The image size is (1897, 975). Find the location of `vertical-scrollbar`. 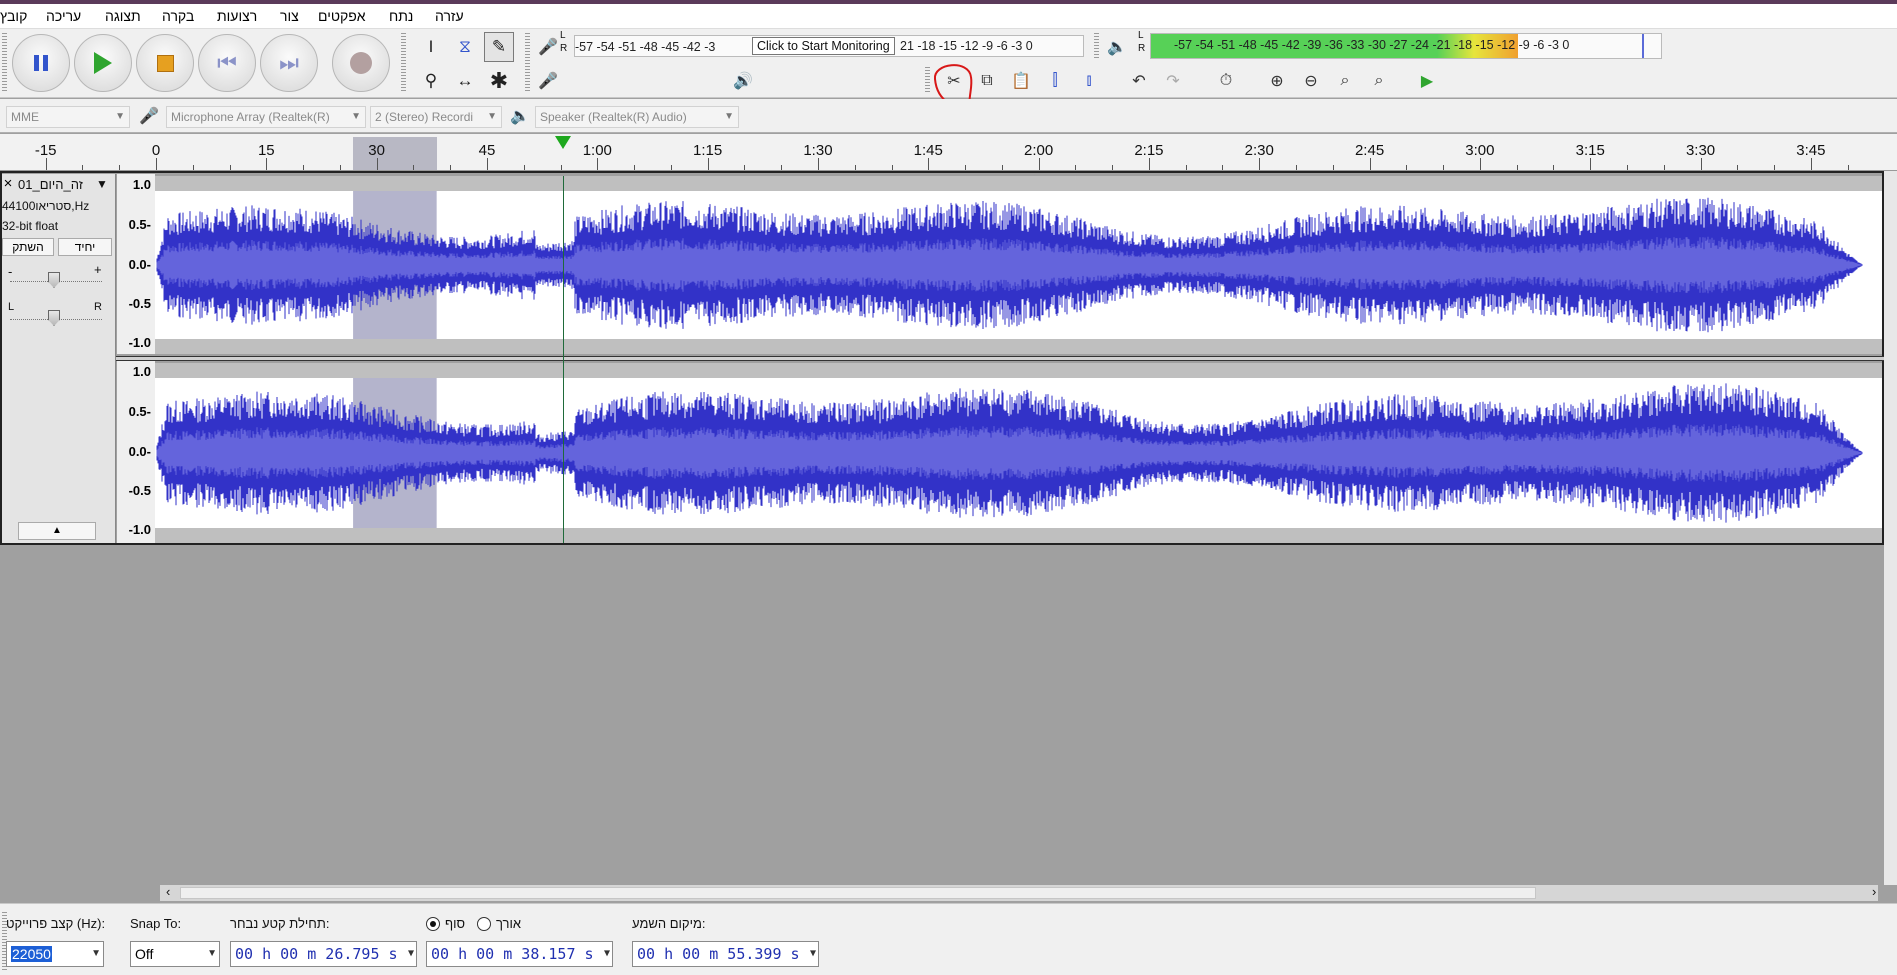

vertical-scrollbar is located at coordinates (1890, 528).